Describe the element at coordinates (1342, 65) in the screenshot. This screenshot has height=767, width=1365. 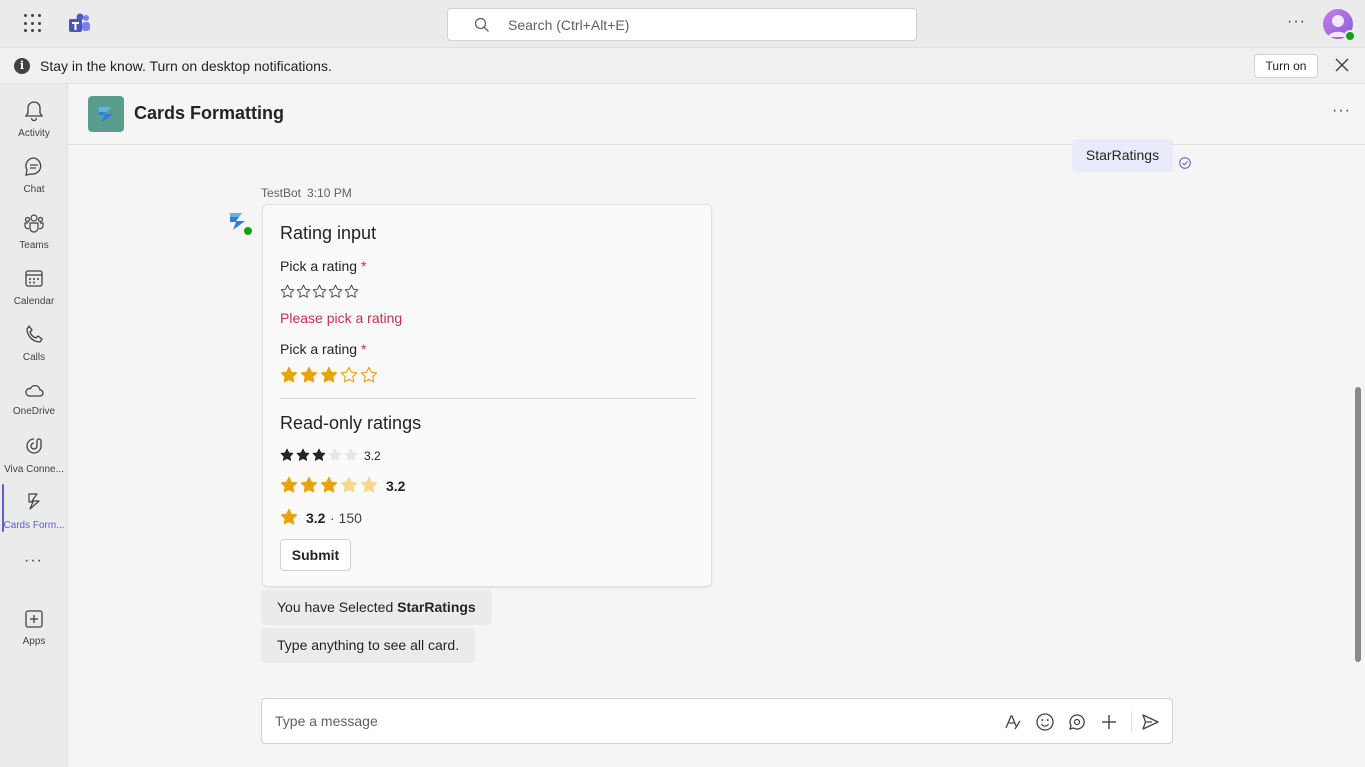
I see `close-icon` at that location.